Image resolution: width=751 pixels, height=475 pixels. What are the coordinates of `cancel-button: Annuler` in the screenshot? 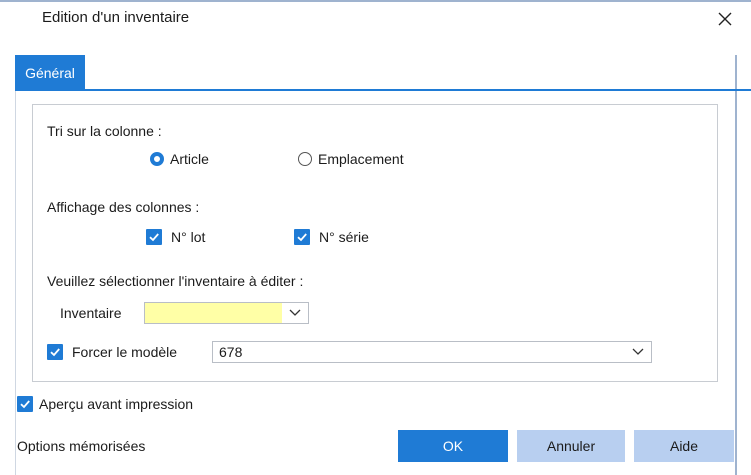 It's located at (571, 446).